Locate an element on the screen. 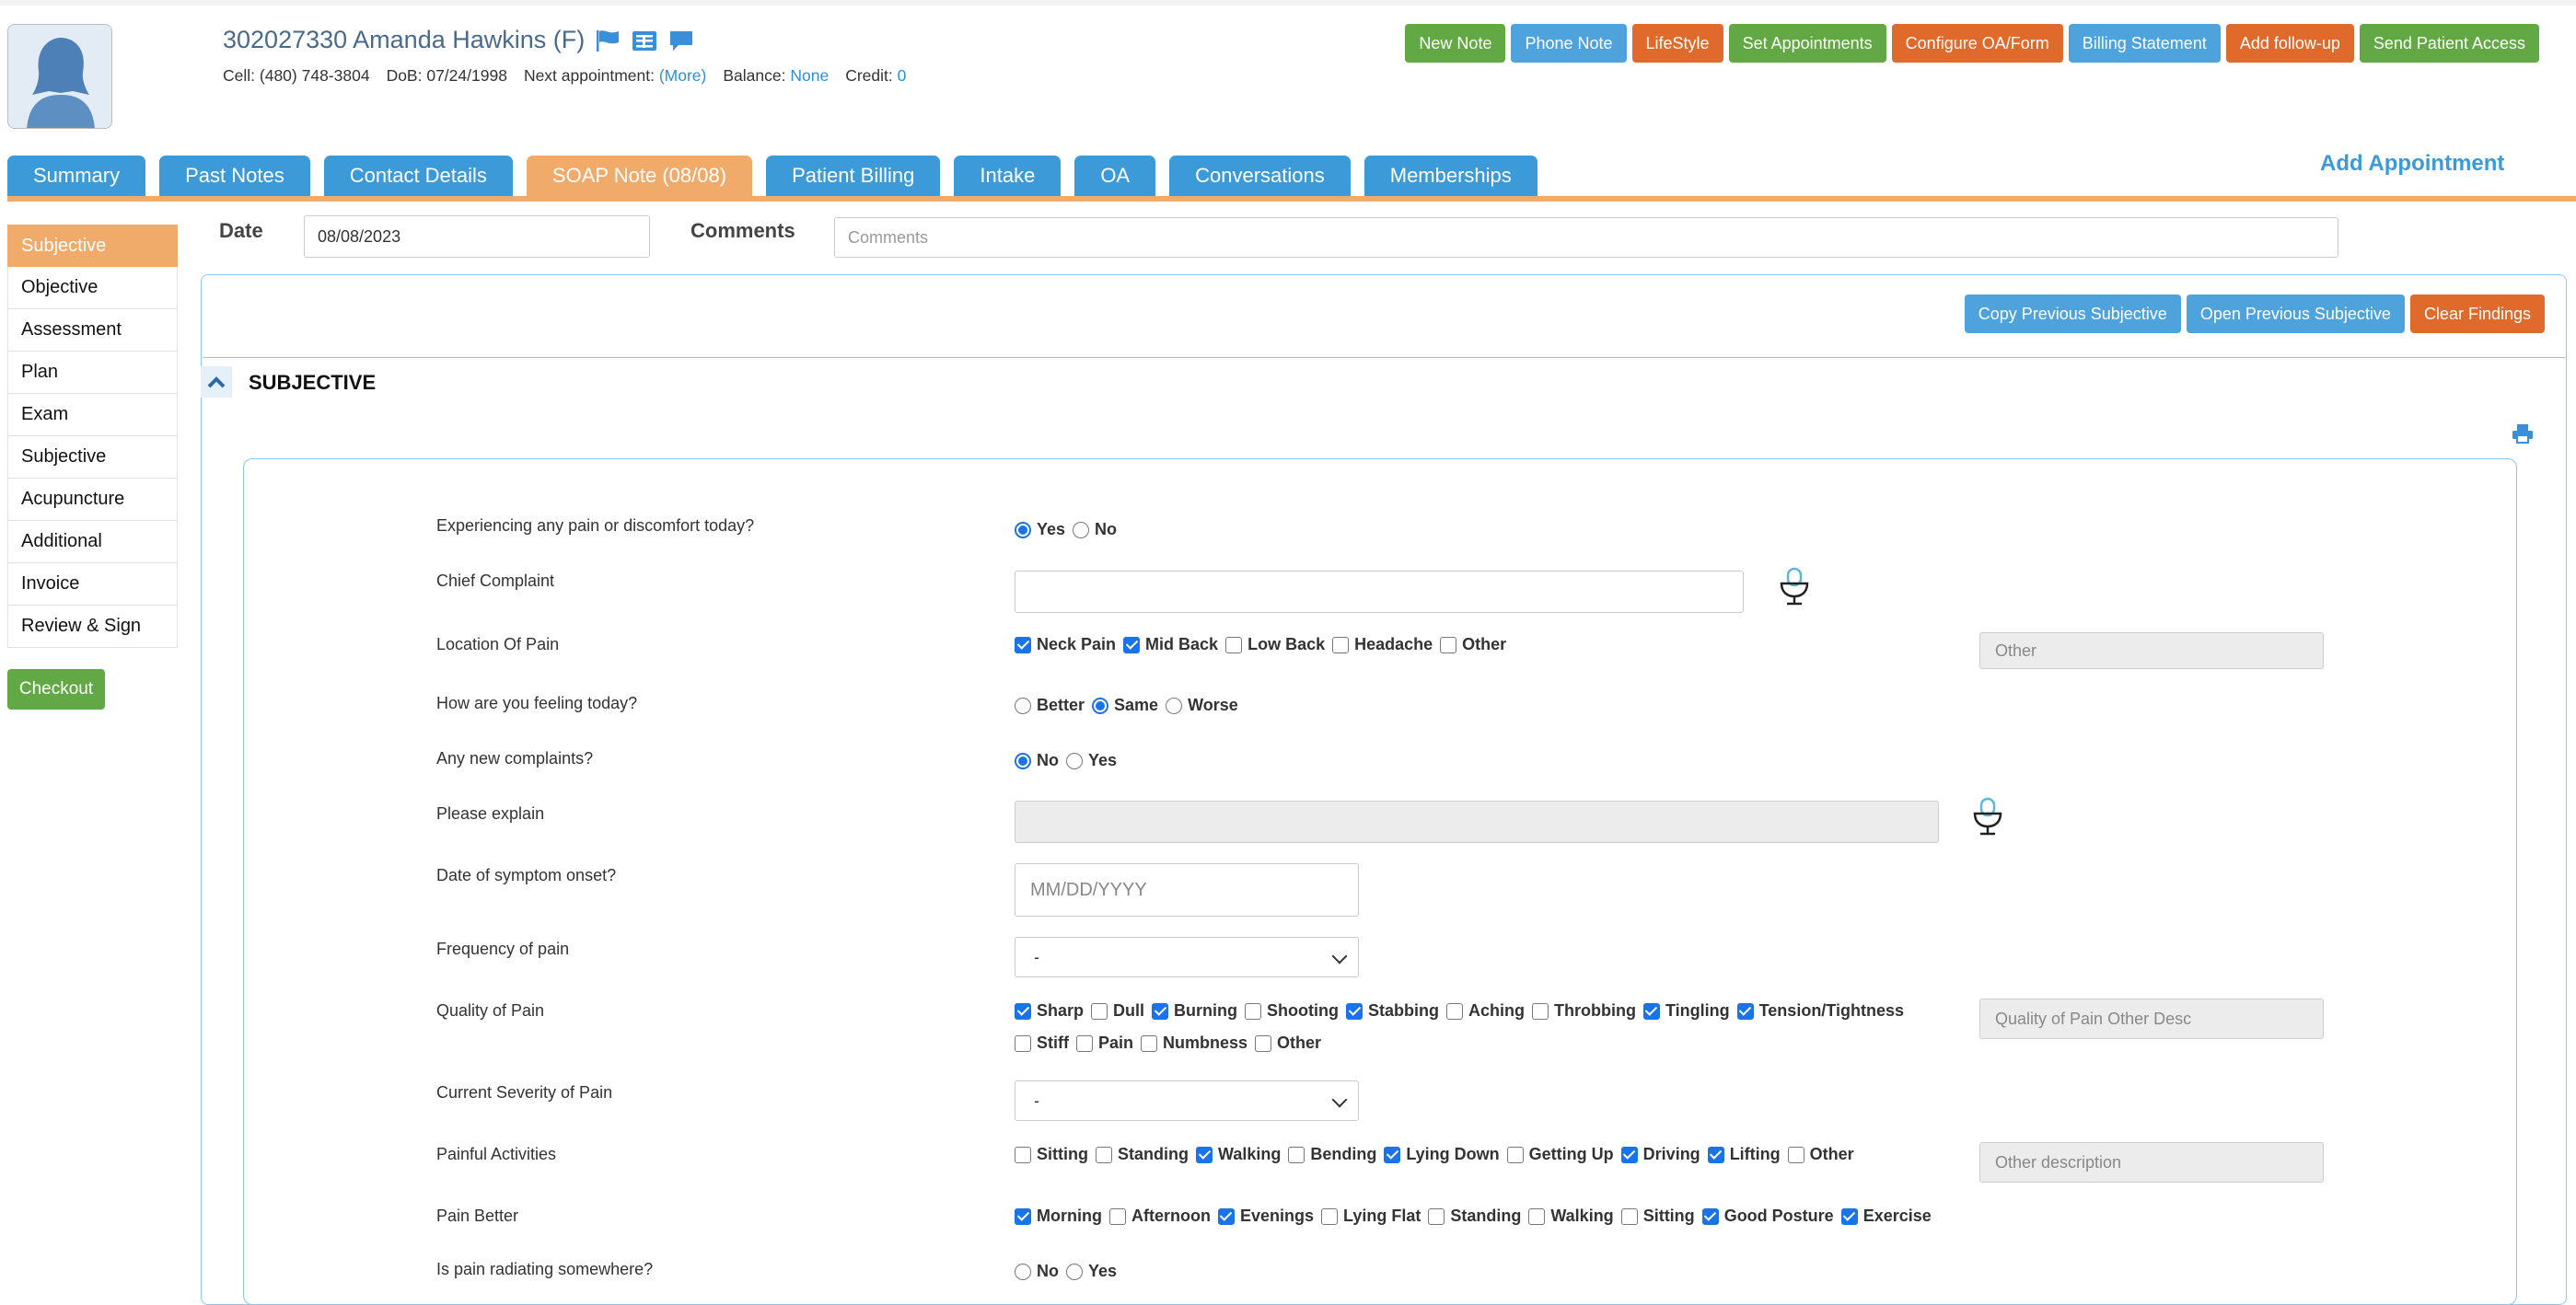  checkbox-mid-back: Mid Back is located at coordinates (1170, 644).